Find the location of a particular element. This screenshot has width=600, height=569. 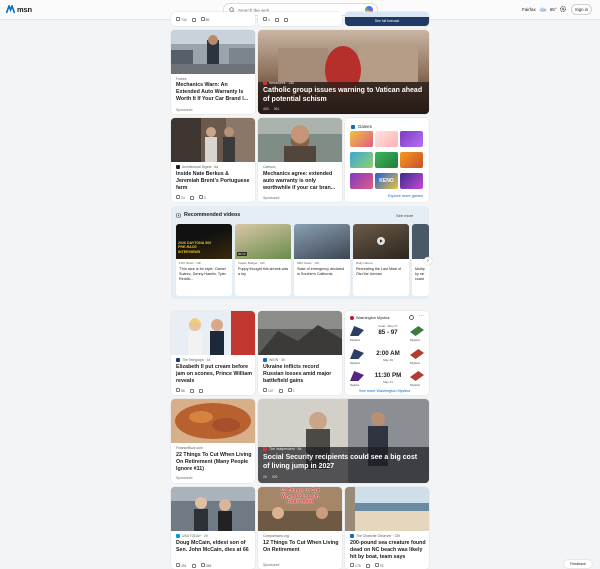

card-top-mid-partial: 4 is located at coordinates (300, 19).